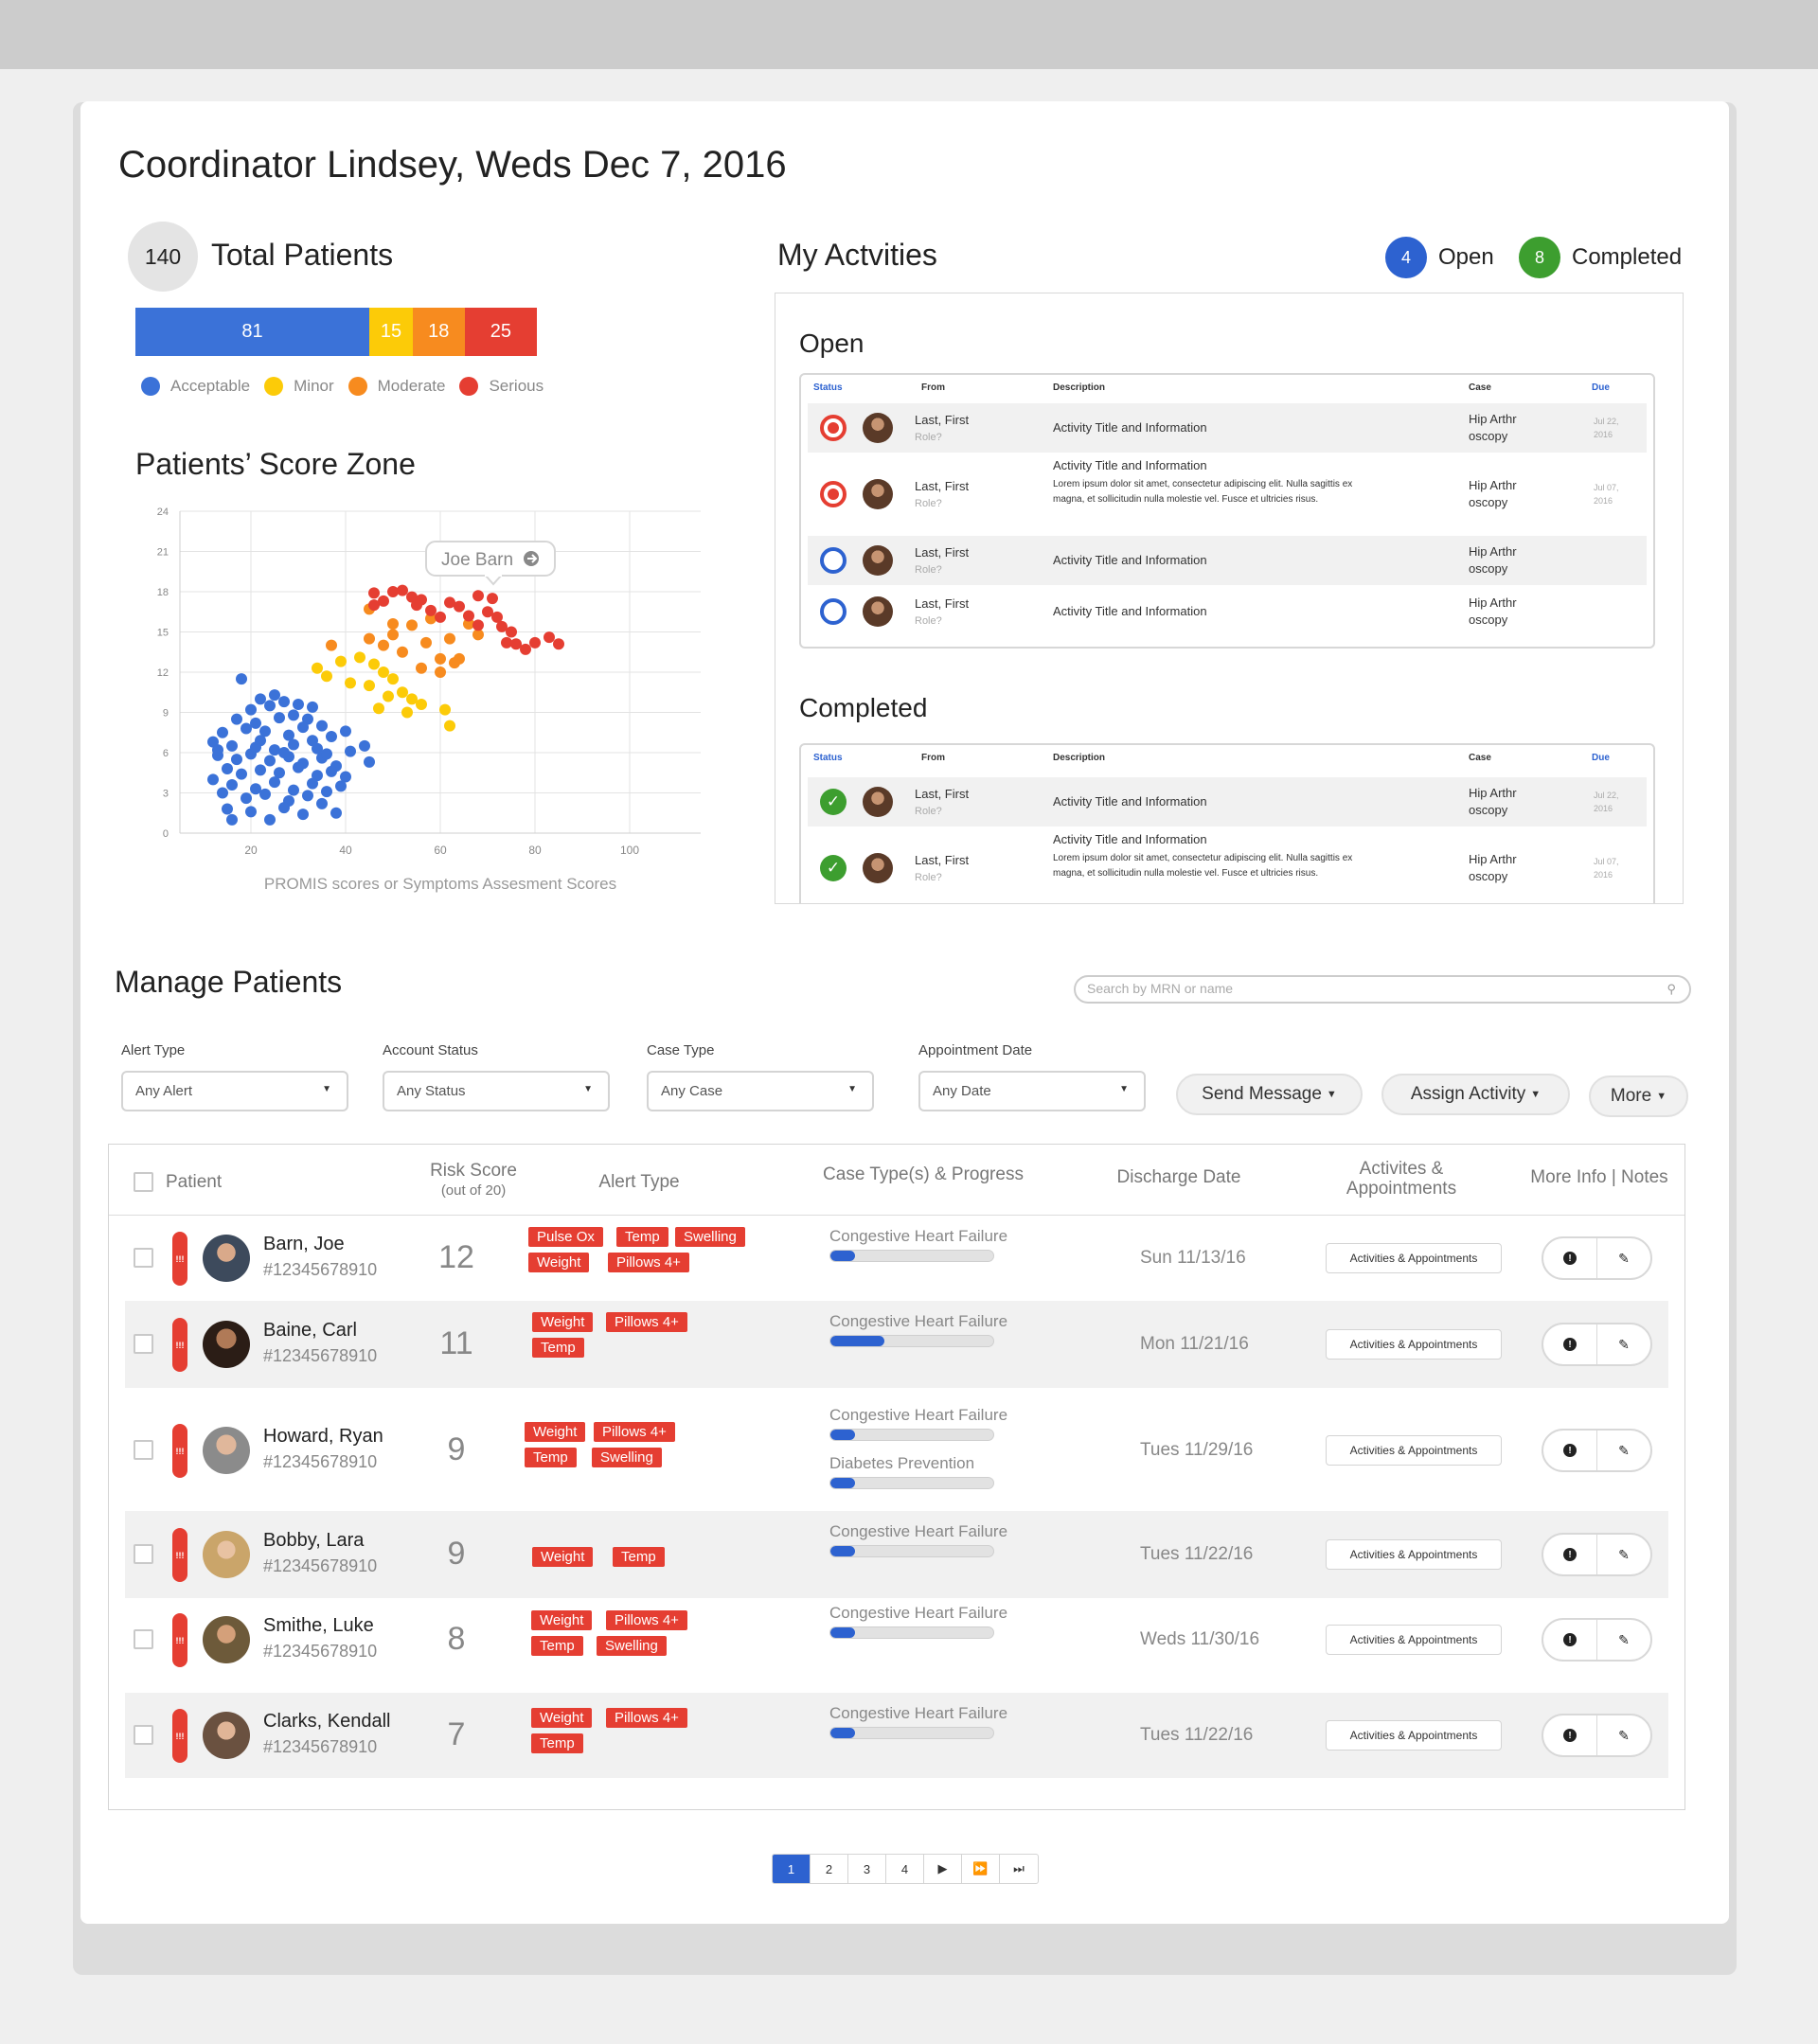 The image size is (1818, 2044). I want to click on more-button: More ▼, so click(1638, 1096).